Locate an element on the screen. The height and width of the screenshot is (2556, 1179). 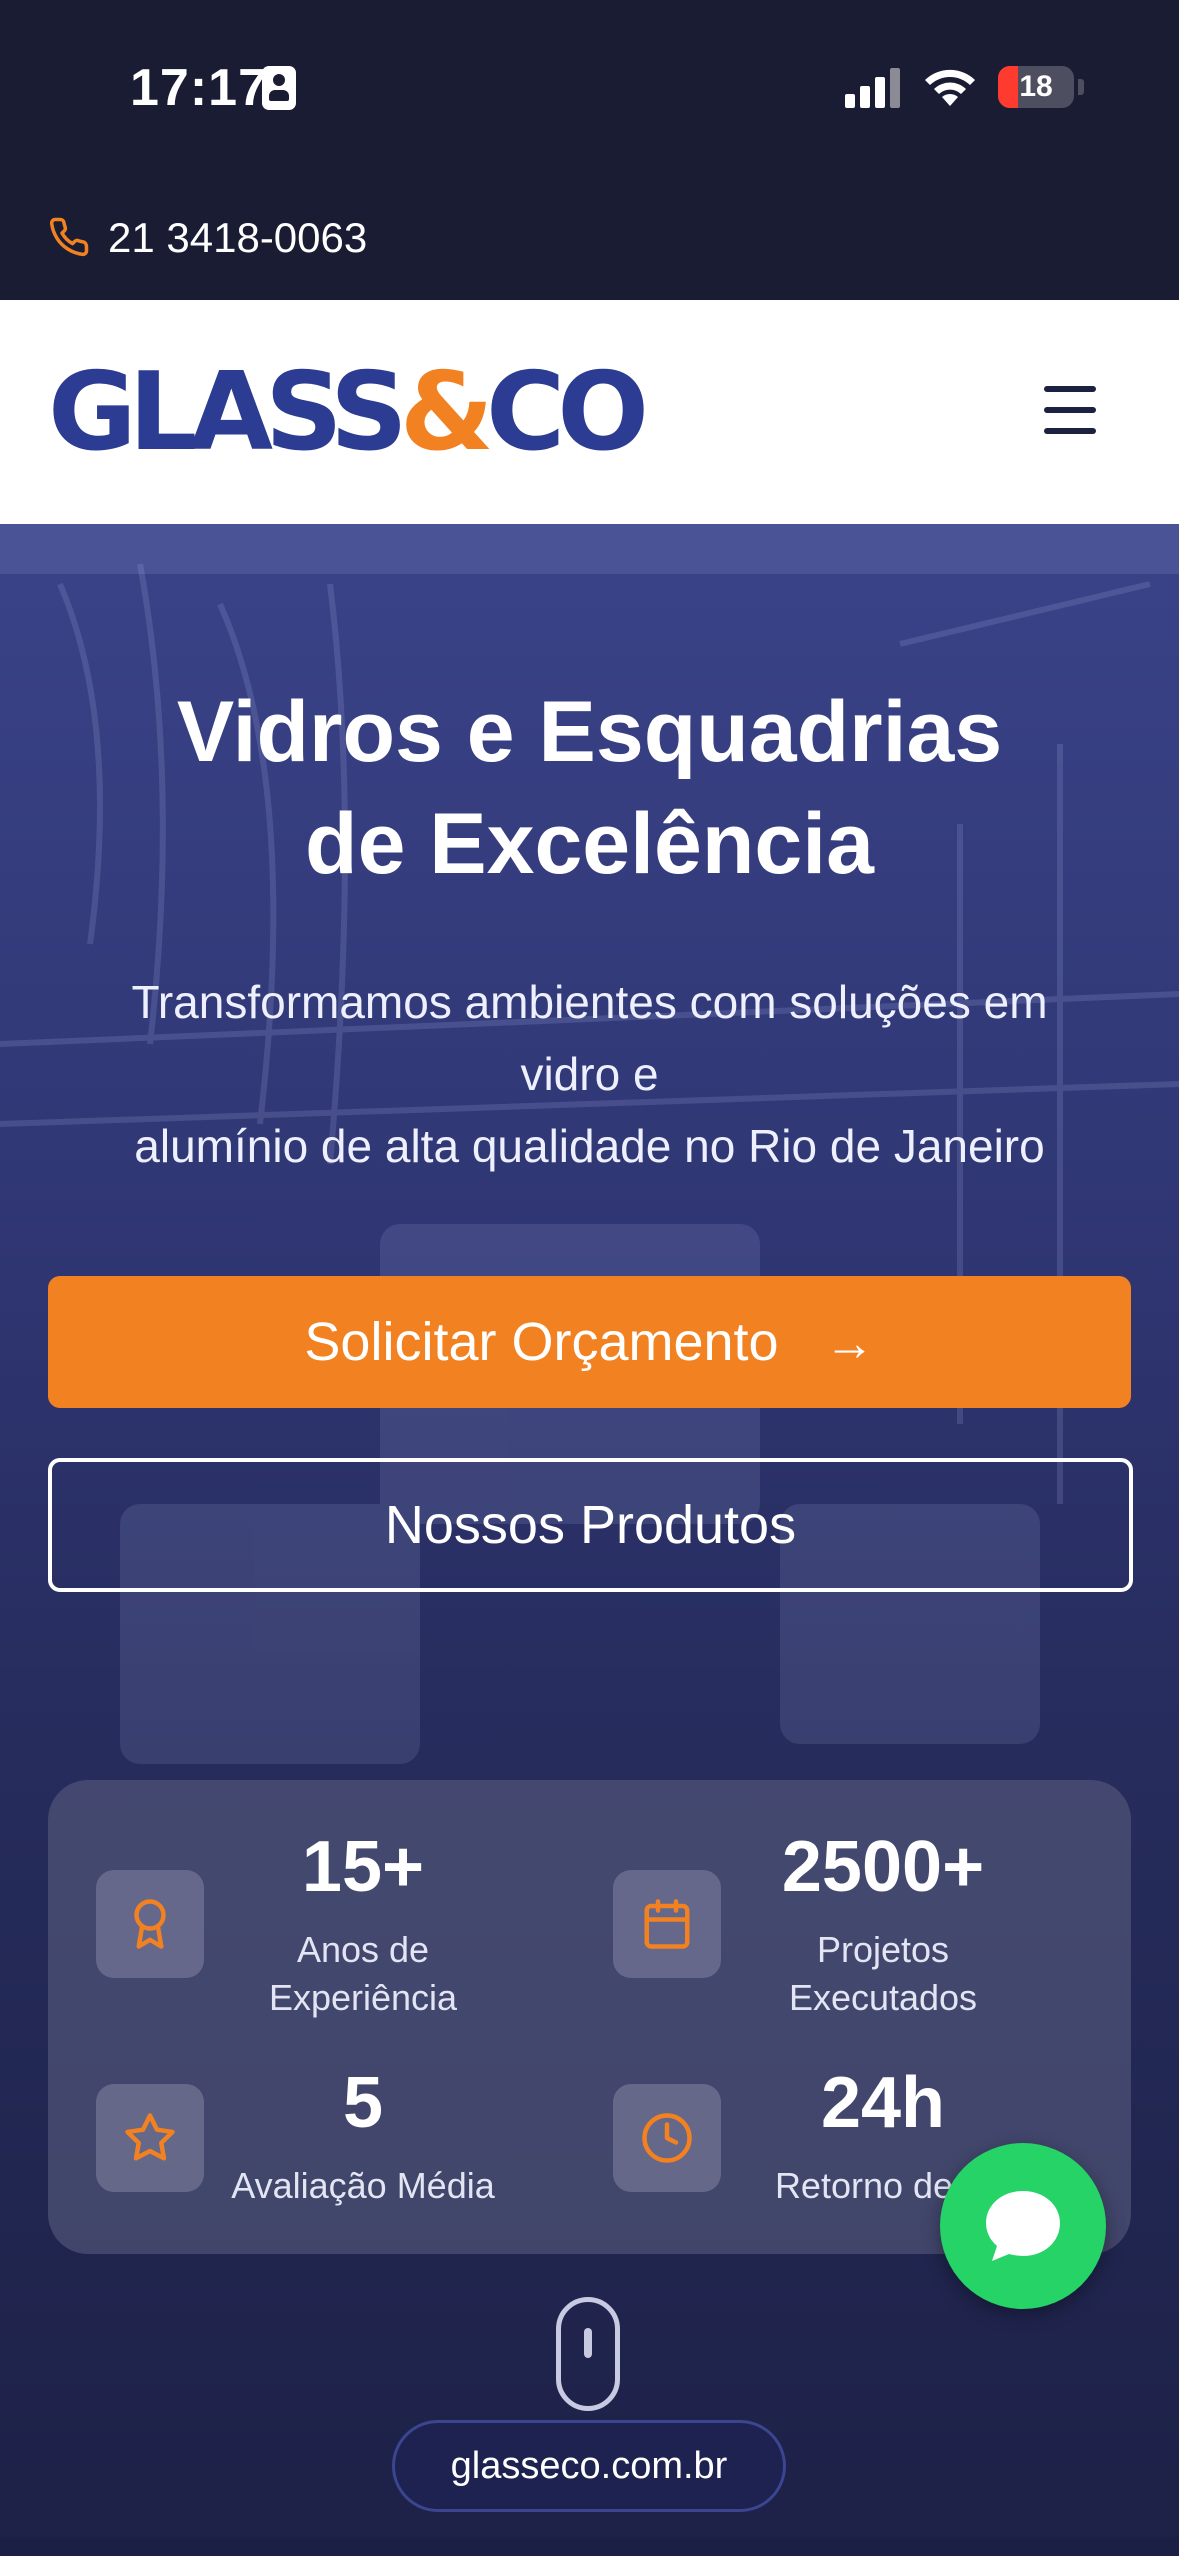
battery-nub is located at coordinates (1081, 87).